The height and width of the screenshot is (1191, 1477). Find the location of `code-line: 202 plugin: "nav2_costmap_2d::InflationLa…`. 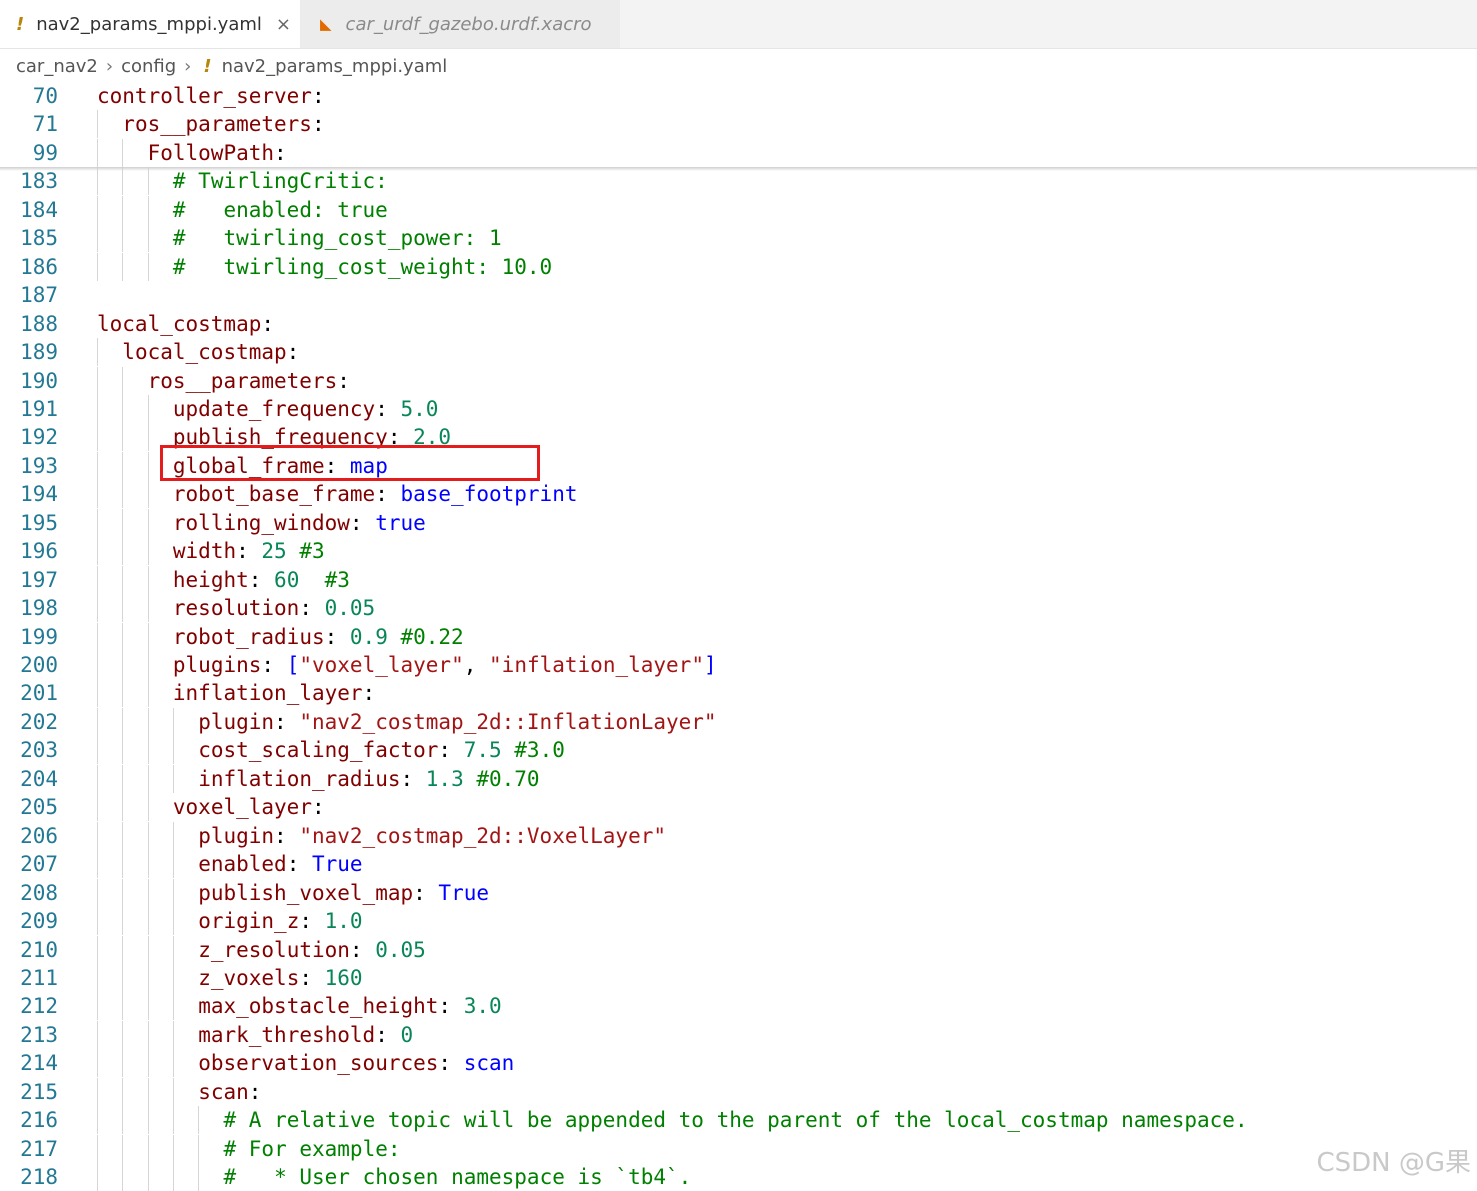

code-line: 202 plugin: "nav2_costmap_2d::InflationLa… is located at coordinates (738, 721).